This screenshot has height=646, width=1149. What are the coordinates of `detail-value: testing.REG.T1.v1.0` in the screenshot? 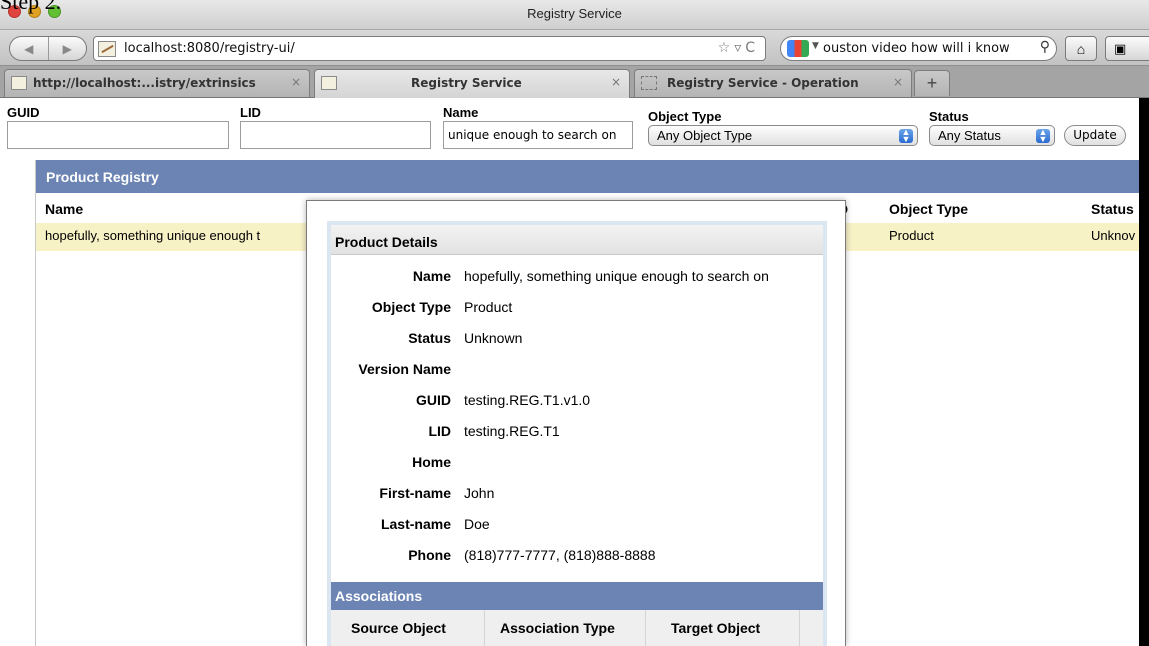 It's located at (527, 400).